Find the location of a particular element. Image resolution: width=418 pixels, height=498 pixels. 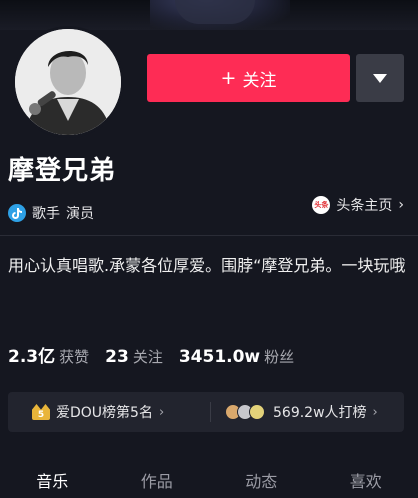

tab-works: 作品 is located at coordinates (157, 480).